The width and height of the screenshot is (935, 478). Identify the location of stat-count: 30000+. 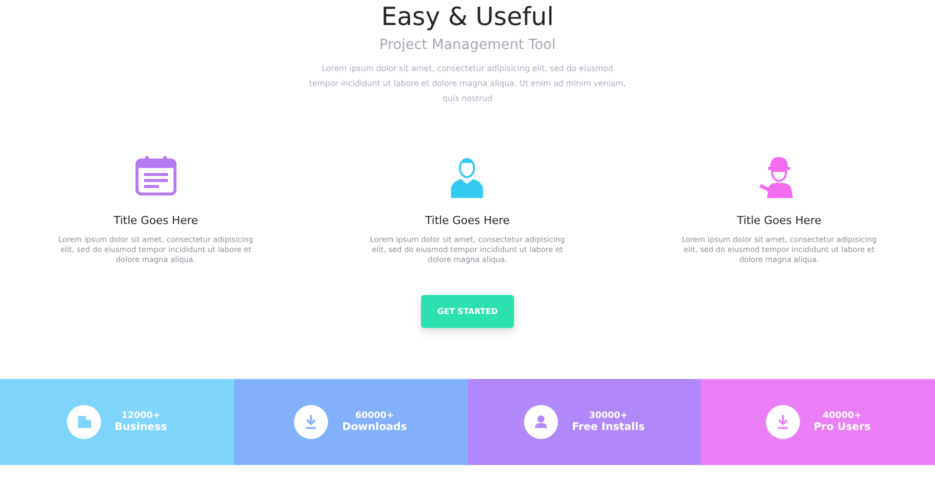
(608, 416).